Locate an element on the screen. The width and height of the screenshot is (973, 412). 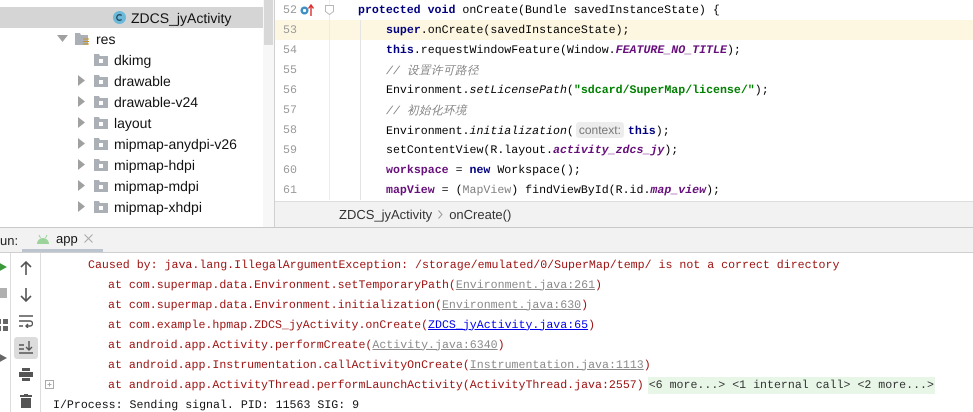
file-link: ZDCS_jyActivity.java:65 is located at coordinates (508, 325).